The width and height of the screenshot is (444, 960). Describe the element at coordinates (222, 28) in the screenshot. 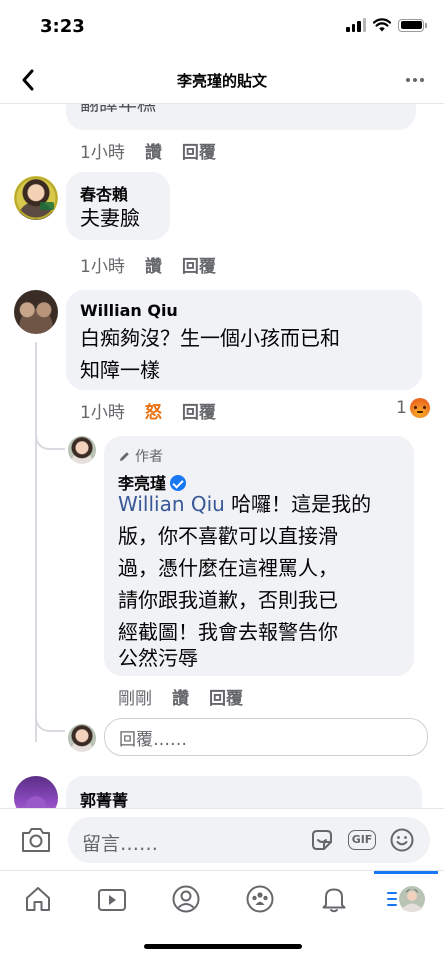

I see `status-bar: 3:23` at that location.